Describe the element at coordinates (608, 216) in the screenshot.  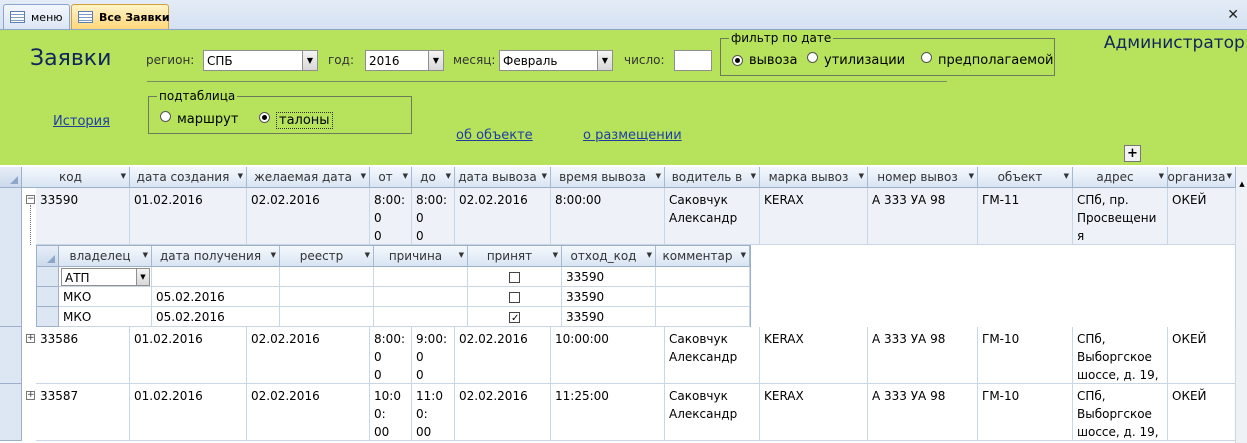
I see `cell-export-time: 8:00:00` at that location.